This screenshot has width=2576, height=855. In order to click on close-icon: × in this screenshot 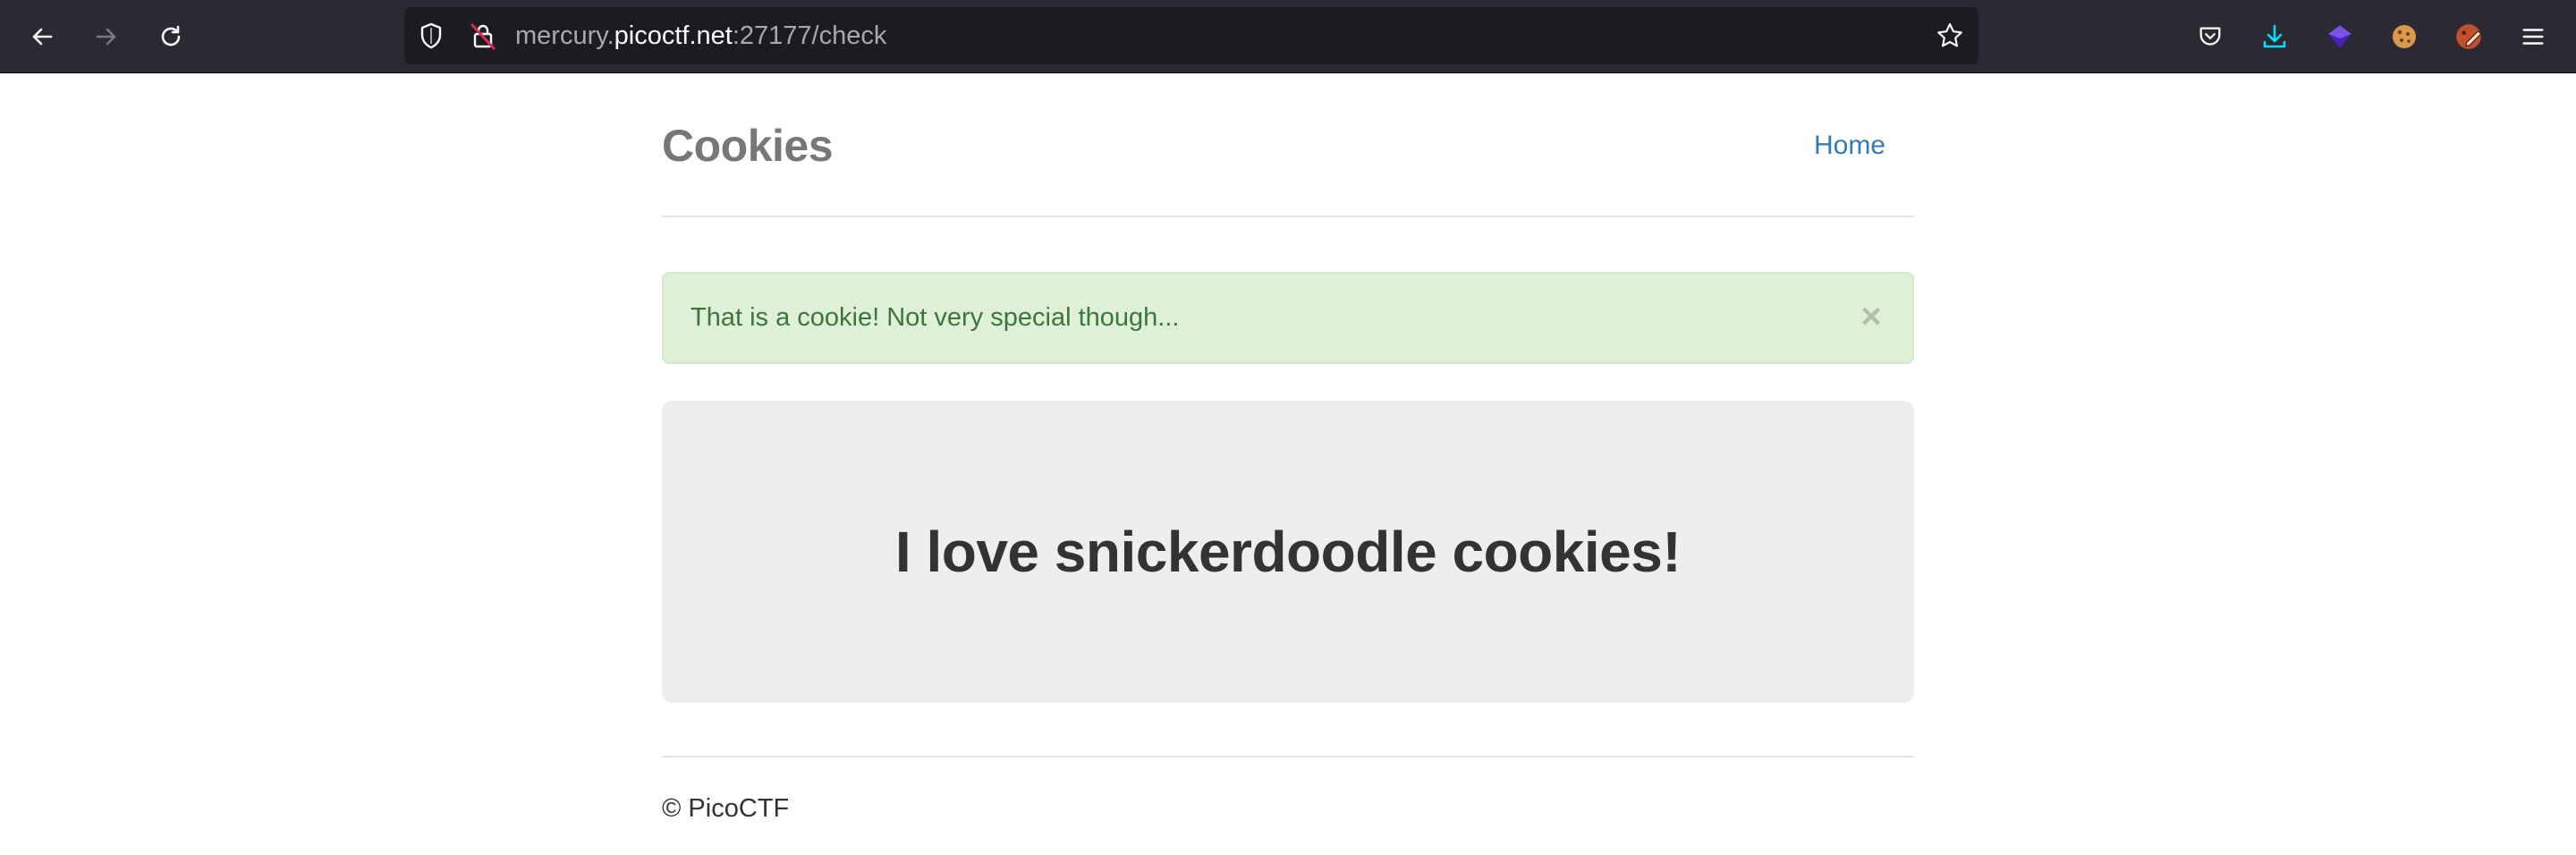, I will do `click(1871, 317)`.